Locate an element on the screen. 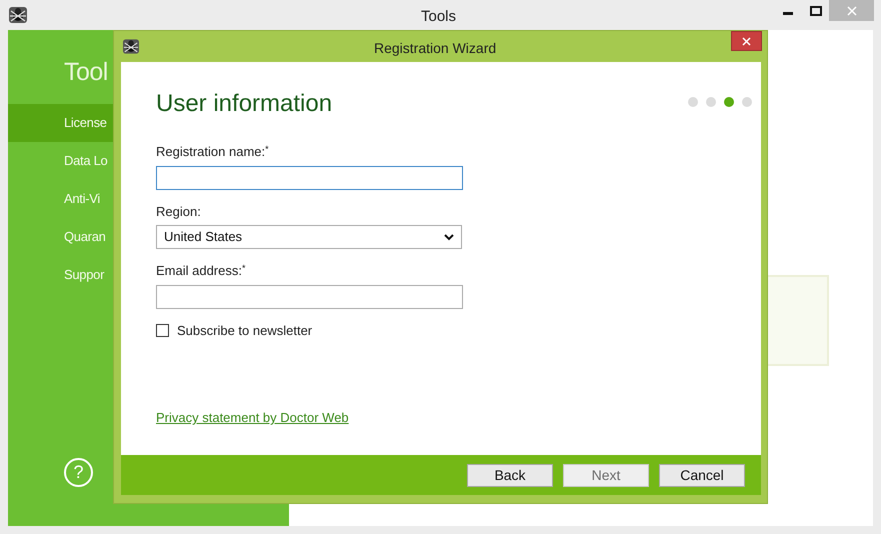 This screenshot has height=534, width=881. sidebar-title: Tool is located at coordinates (86, 72).